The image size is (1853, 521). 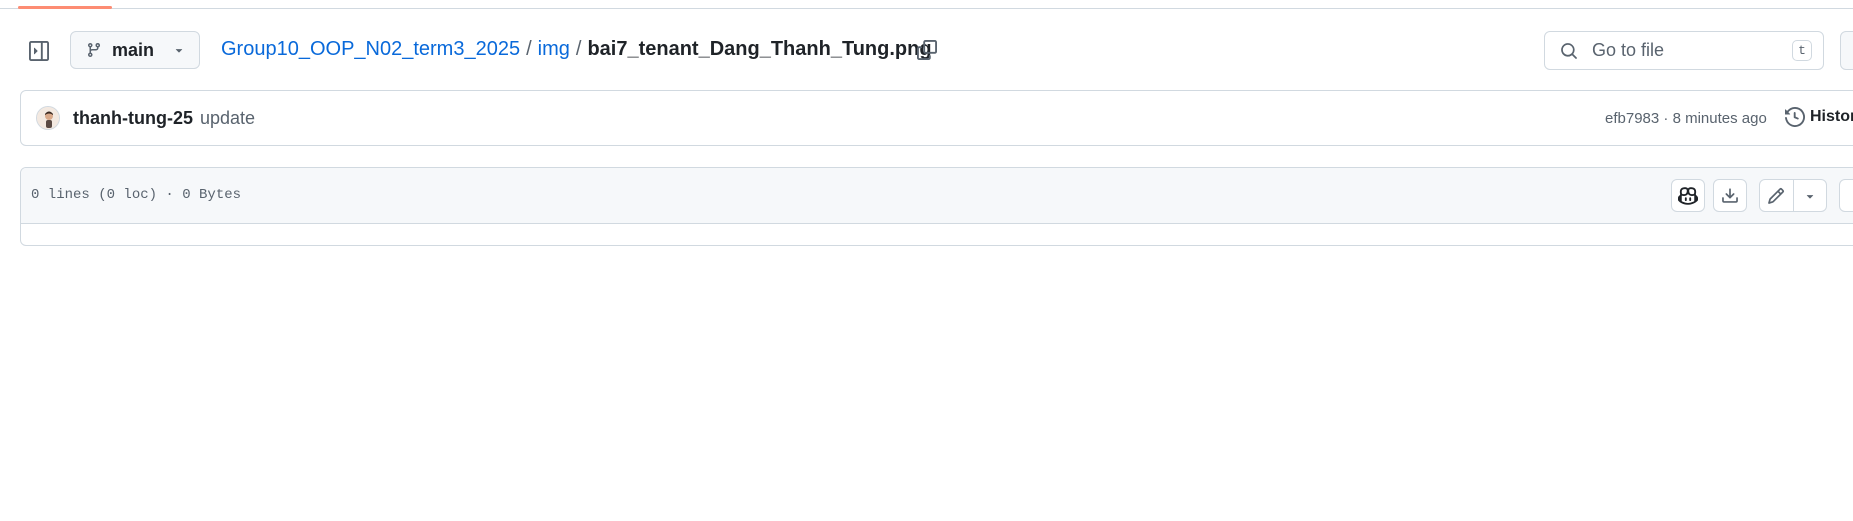 I want to click on file-info: 0 lines (0 loc) · 0 Bytes, so click(x=136, y=195).